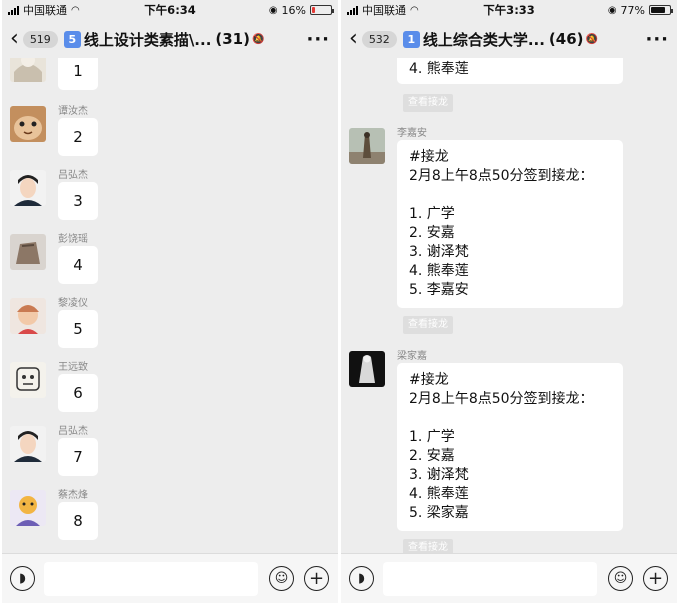 The width and height of the screenshot is (677, 603). What do you see at coordinates (73, 111) in the screenshot?
I see `sender-name: 谭汝杰` at bounding box center [73, 111].